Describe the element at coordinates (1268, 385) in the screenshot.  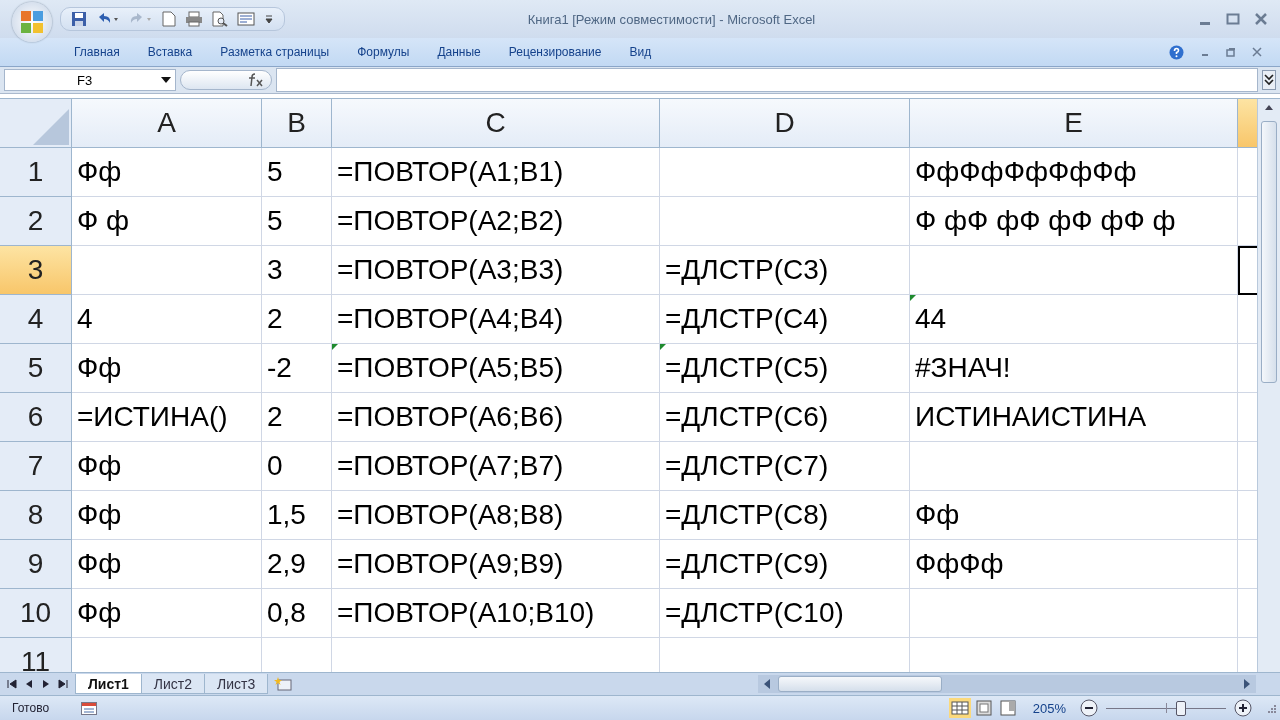
I see `vertical-scrollbar` at that location.